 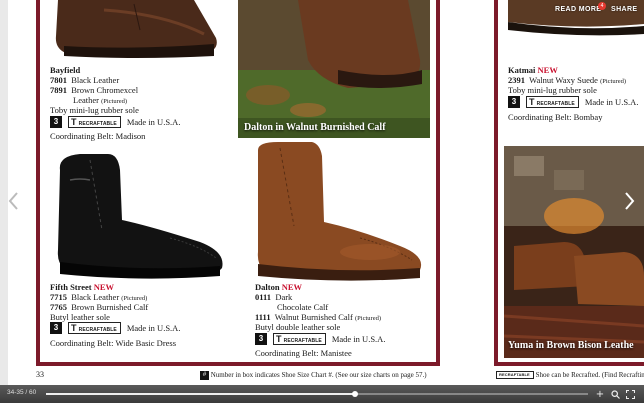 I want to click on fifth-street-variant-2: 7765 Brown Burnished Calf, so click(x=99, y=307).